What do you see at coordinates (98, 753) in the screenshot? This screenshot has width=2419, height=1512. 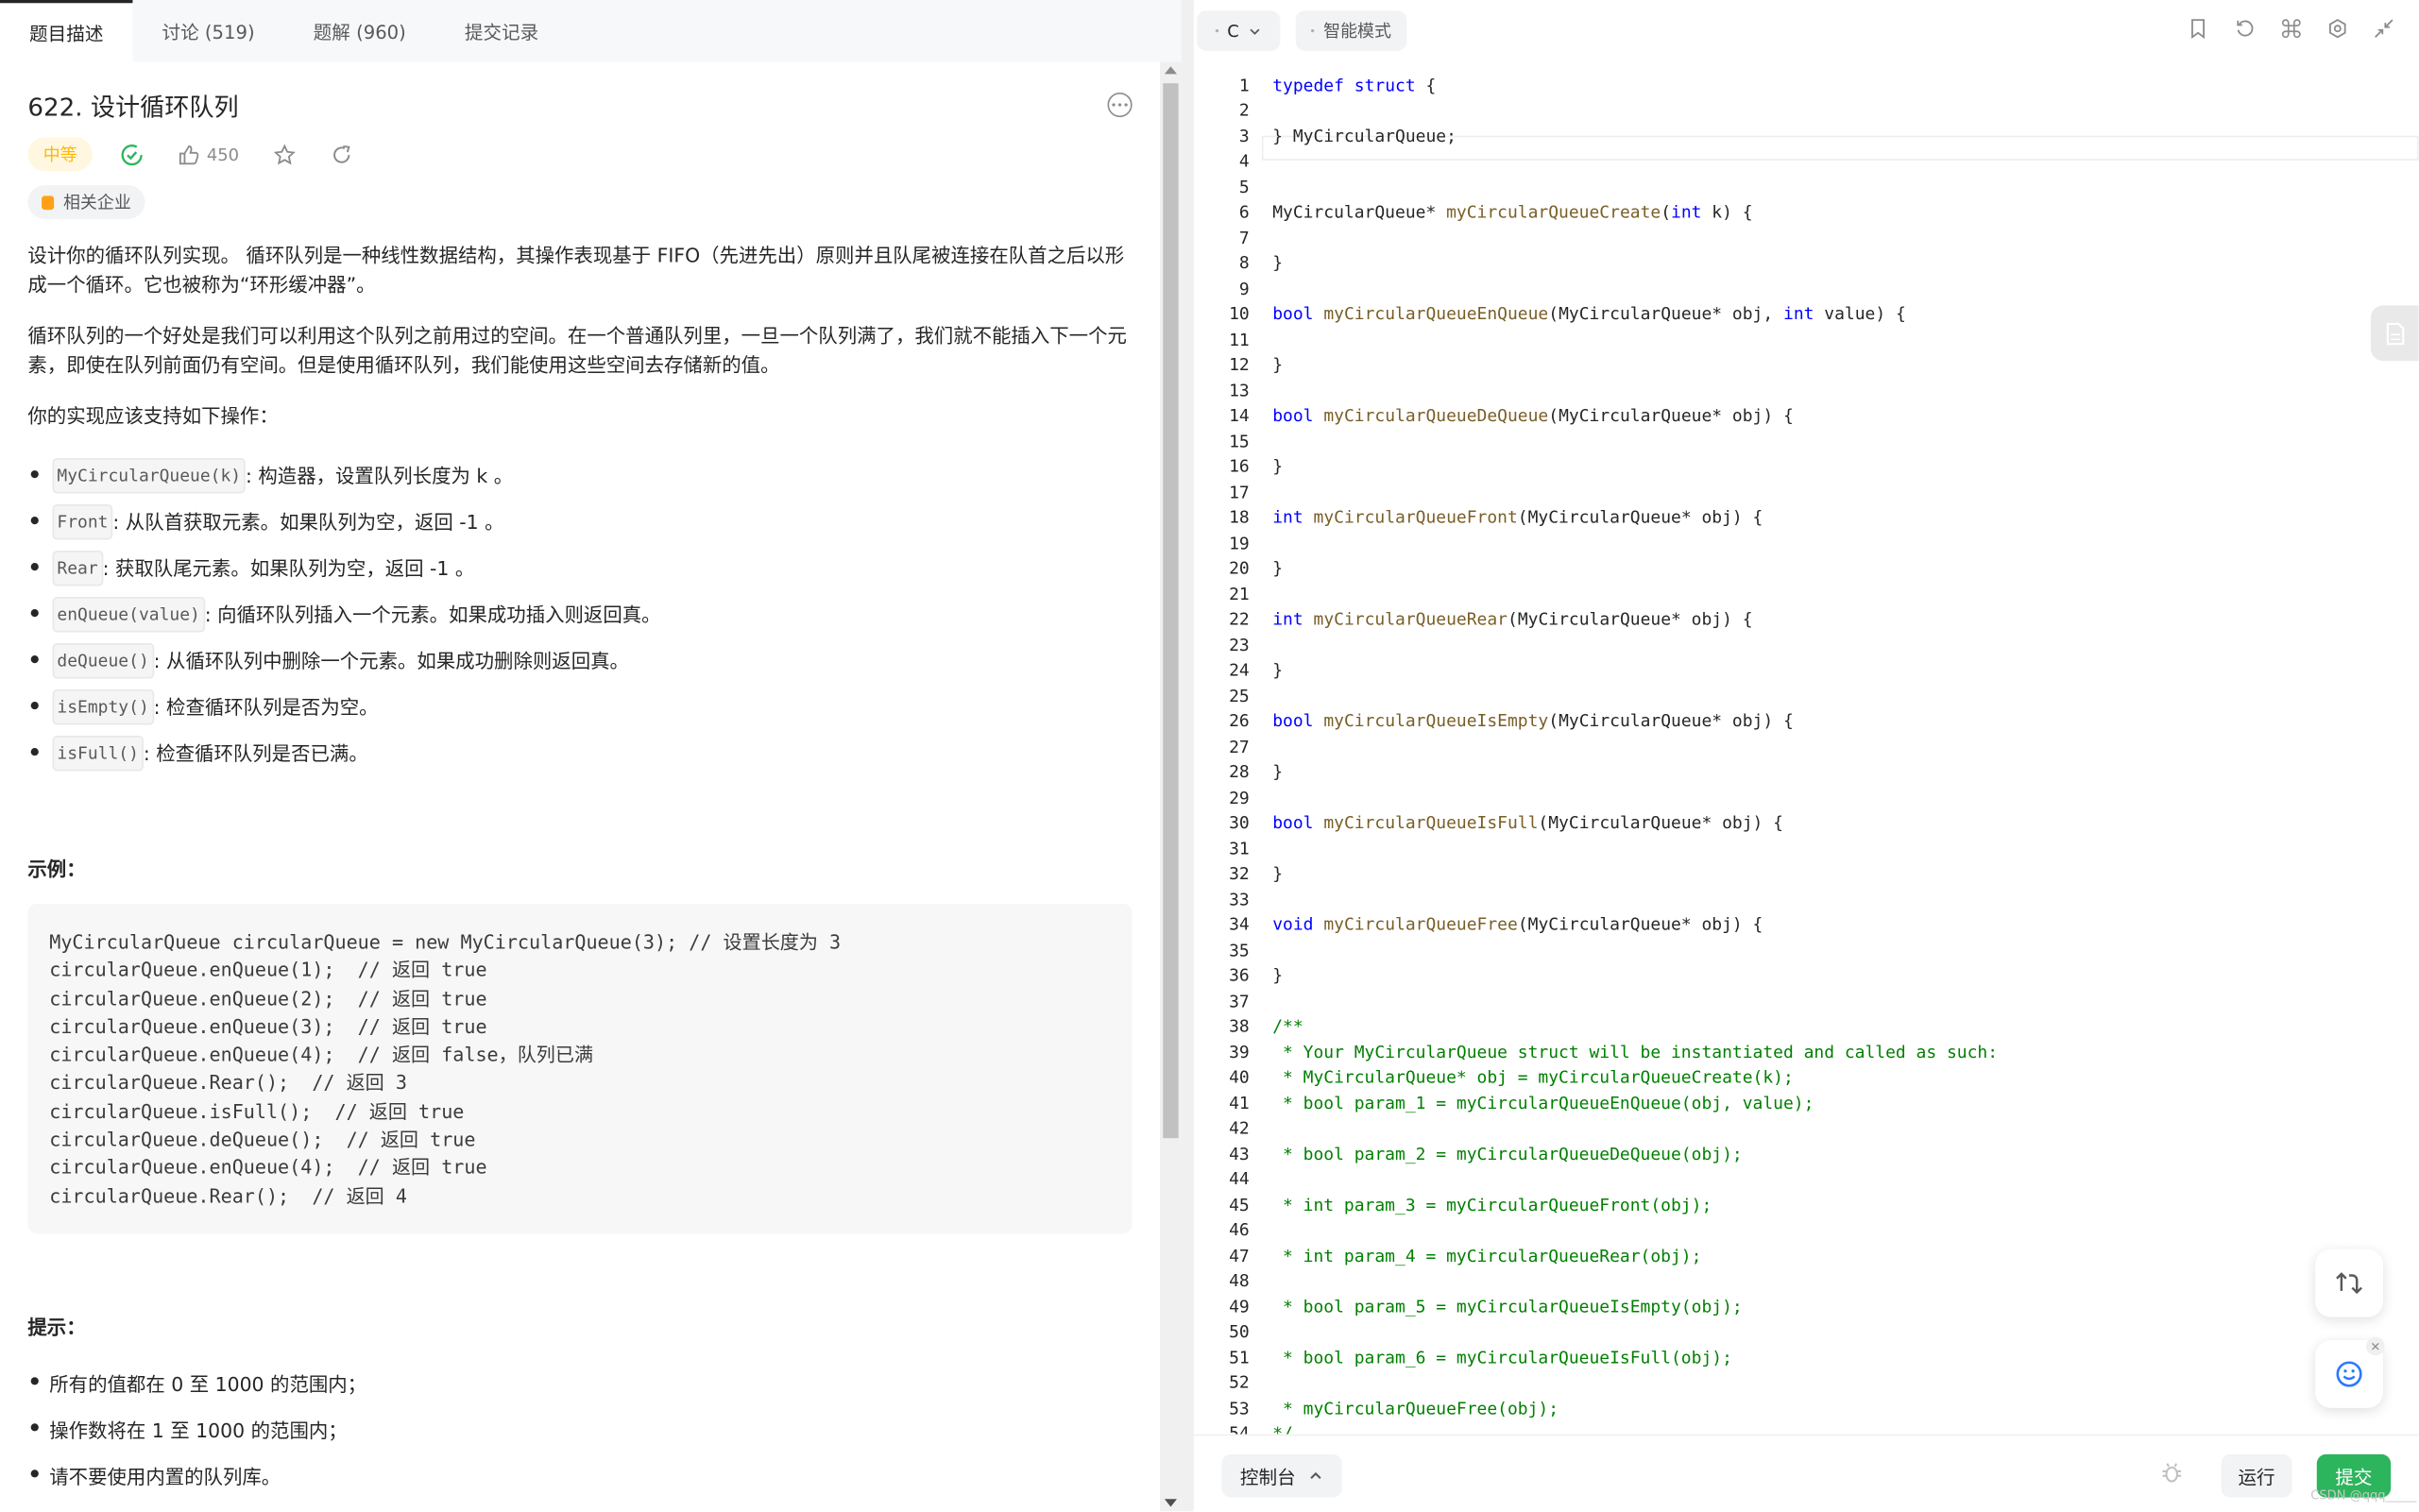 I see `inline-code: isFull()` at bounding box center [98, 753].